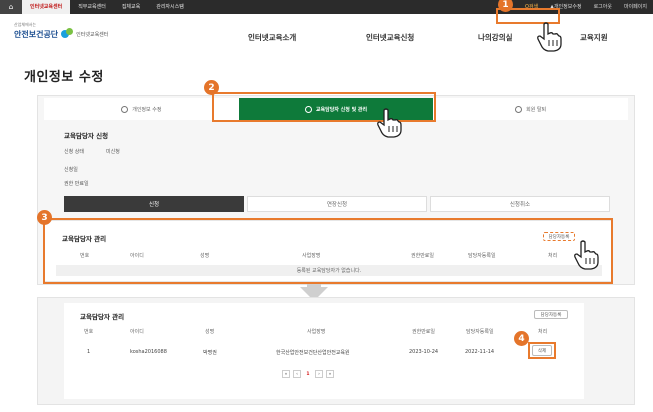 This screenshot has height=412, width=653. Describe the element at coordinates (286, 374) in the screenshot. I see `first-page-button: «` at that location.